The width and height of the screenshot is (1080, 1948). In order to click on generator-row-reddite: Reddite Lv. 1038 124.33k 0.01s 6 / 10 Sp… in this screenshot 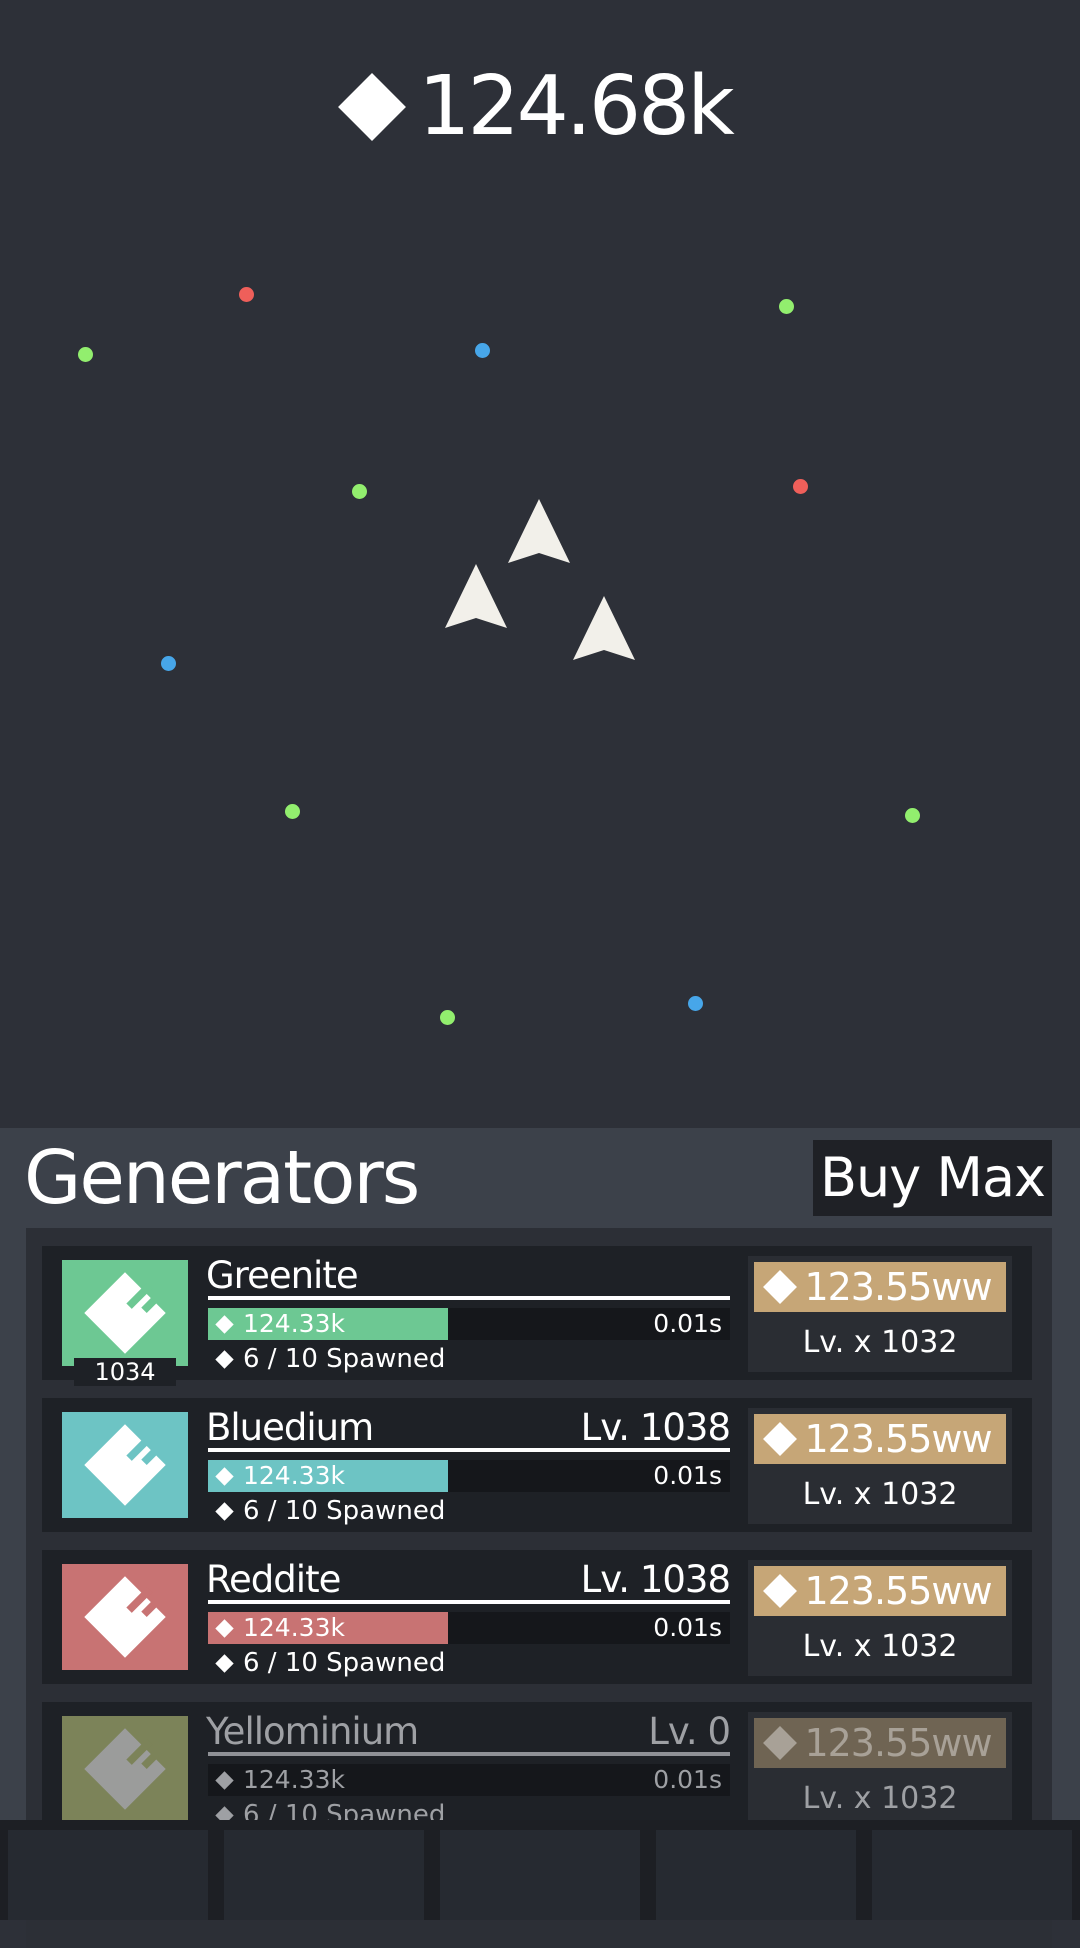, I will do `click(537, 1617)`.